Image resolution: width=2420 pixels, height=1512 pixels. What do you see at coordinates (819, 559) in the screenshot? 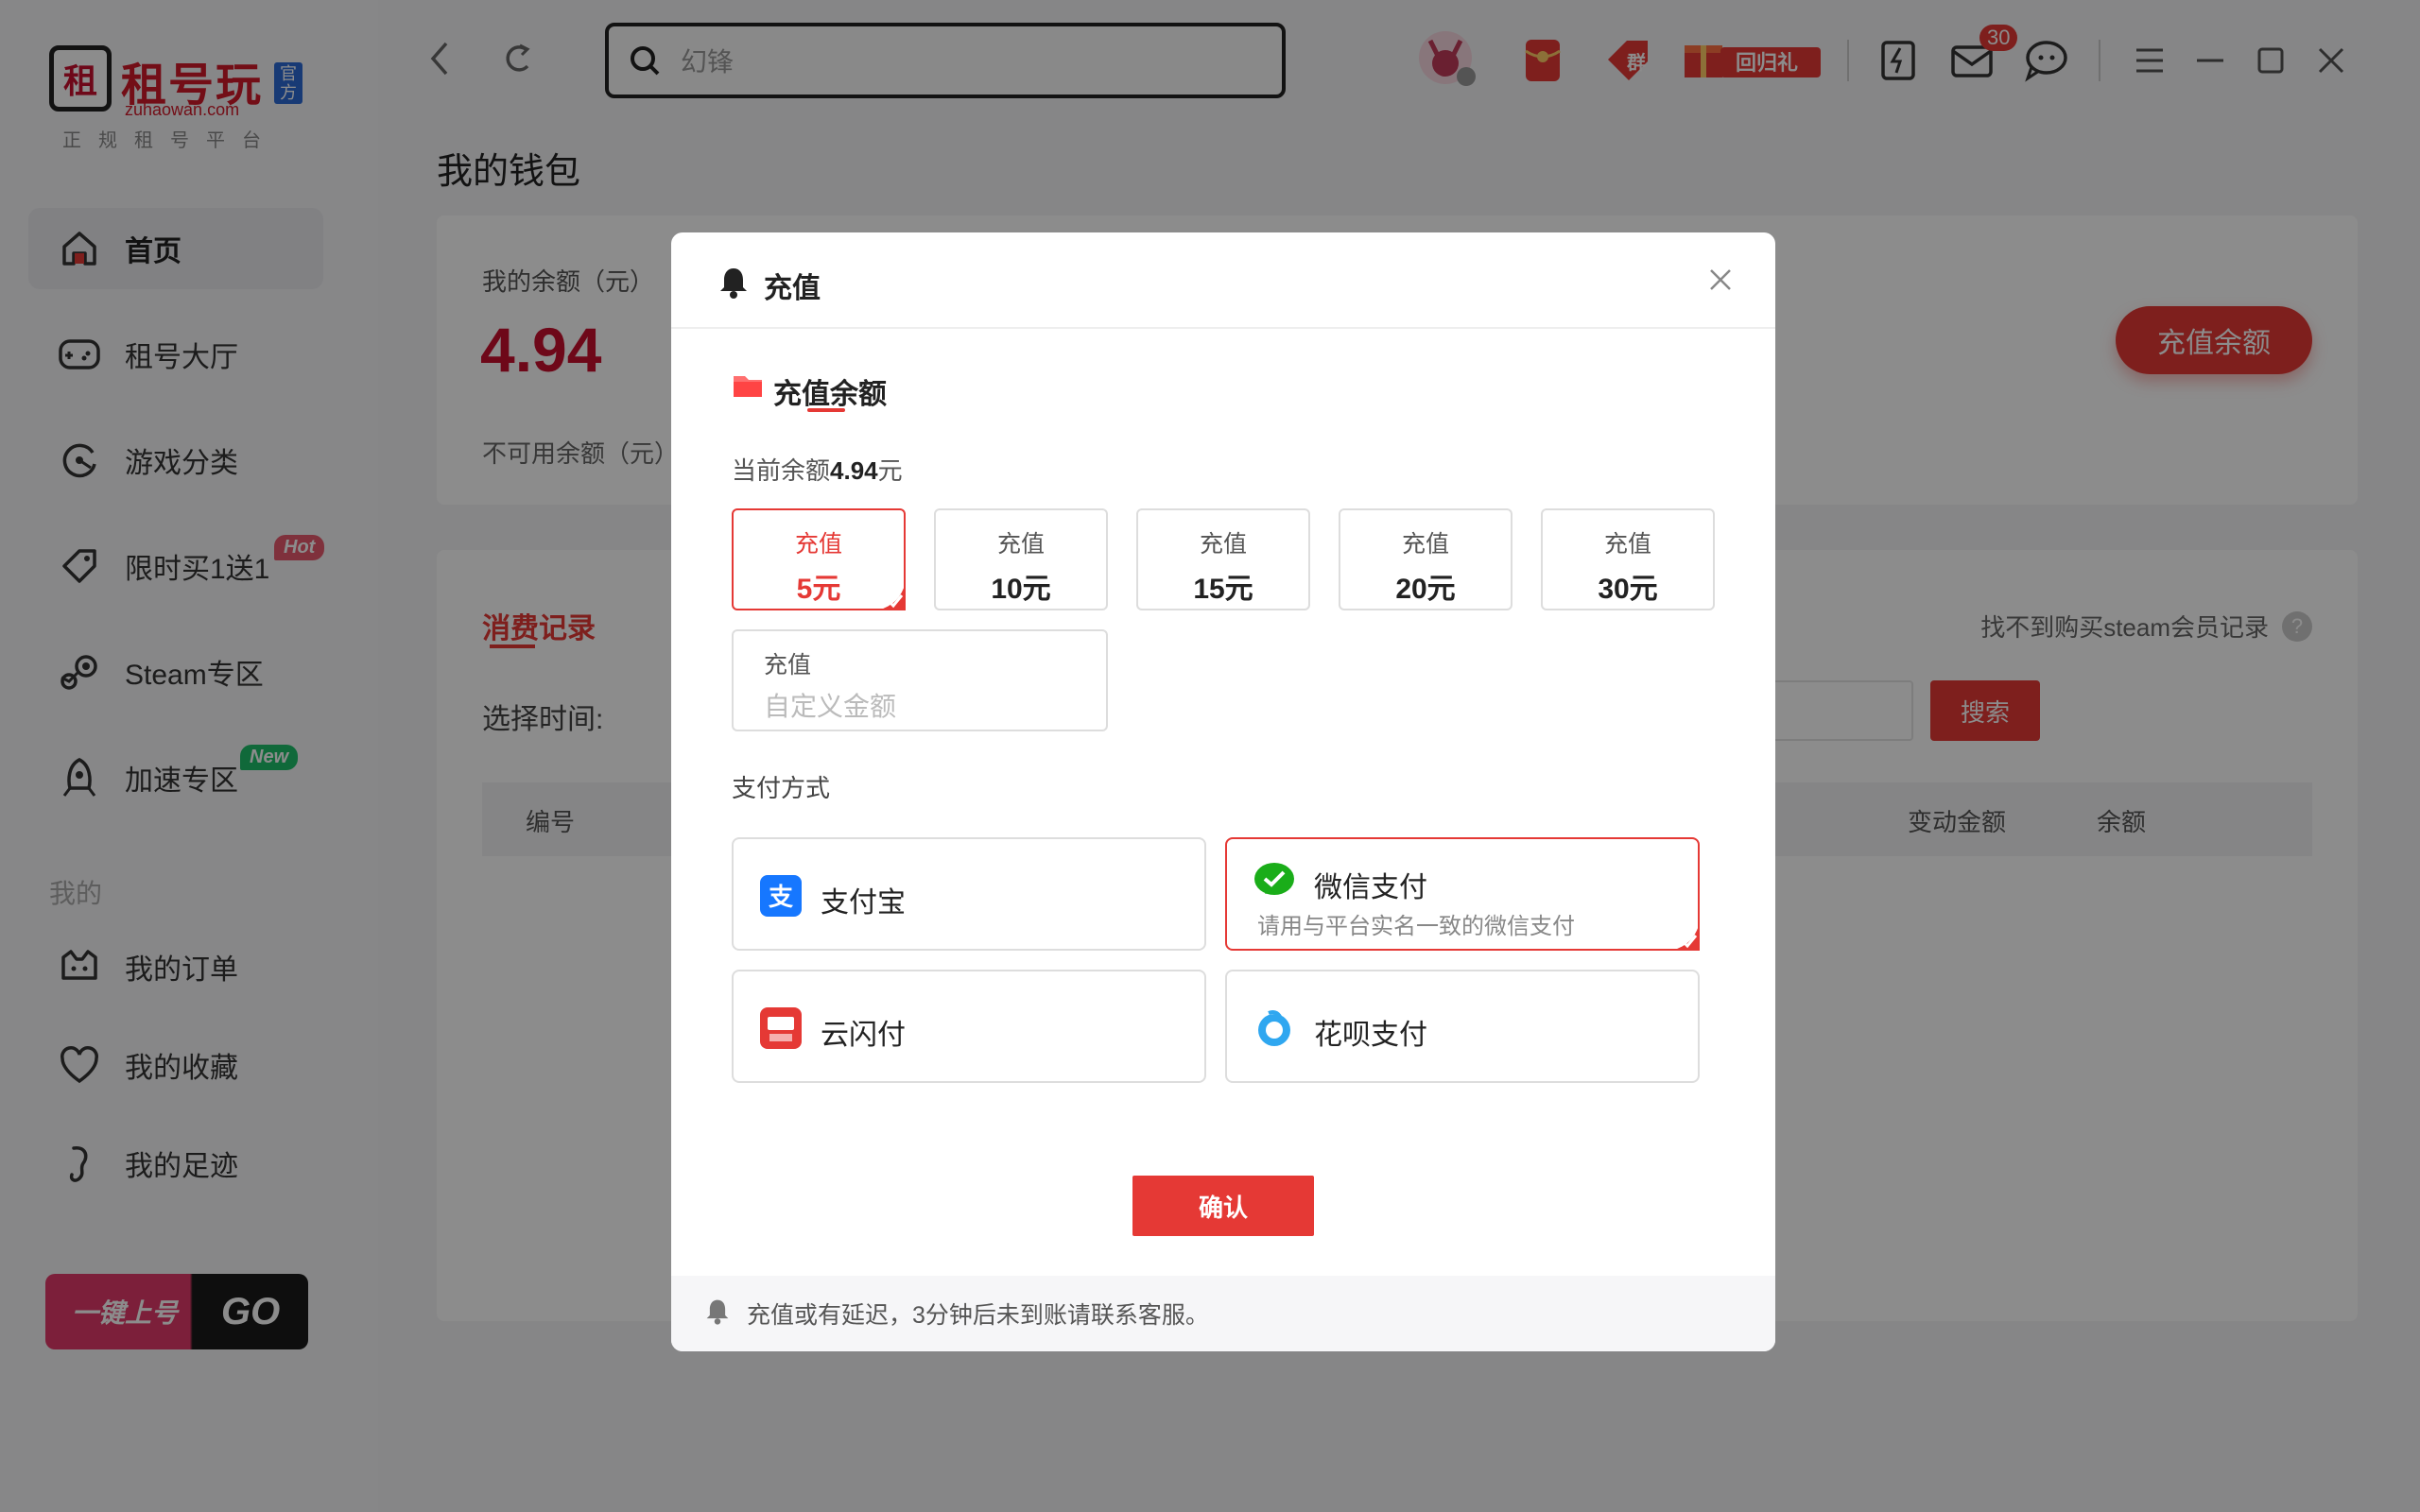
I see `amount-option-5: 充值 5元` at bounding box center [819, 559].